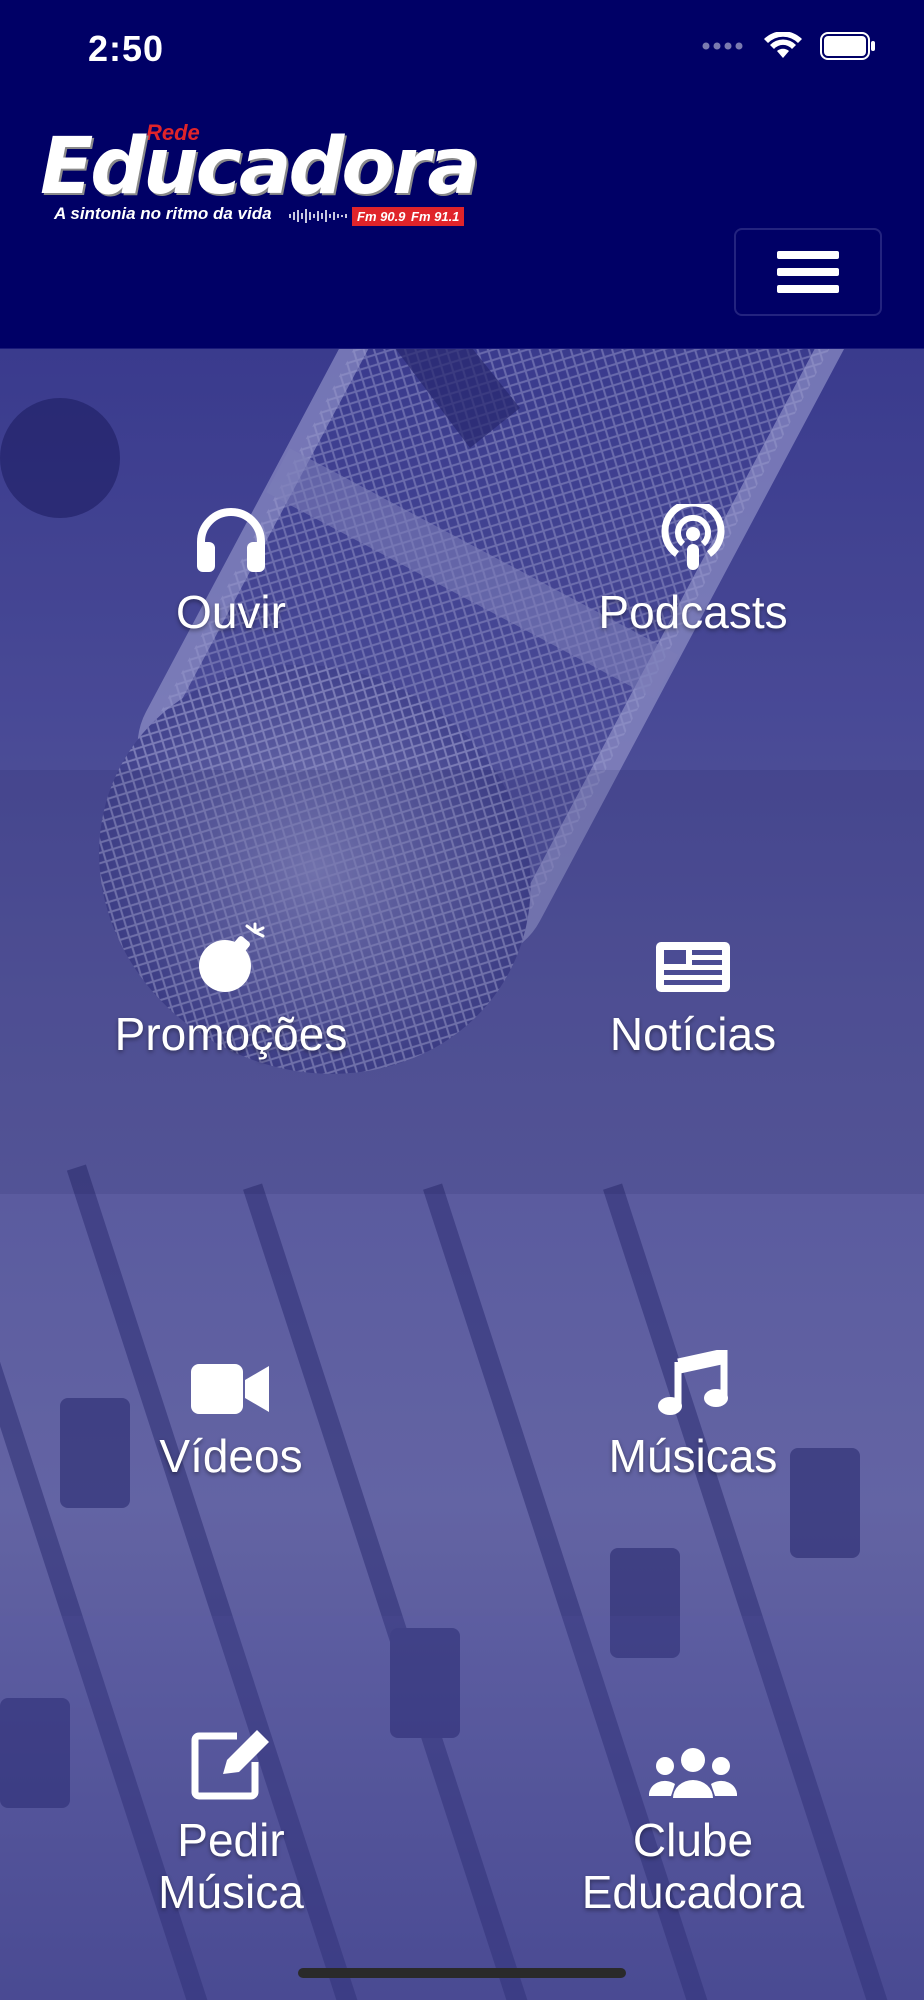 The height and width of the screenshot is (2000, 924). I want to click on menu-item-label-line1: Clube, so click(693, 1840).